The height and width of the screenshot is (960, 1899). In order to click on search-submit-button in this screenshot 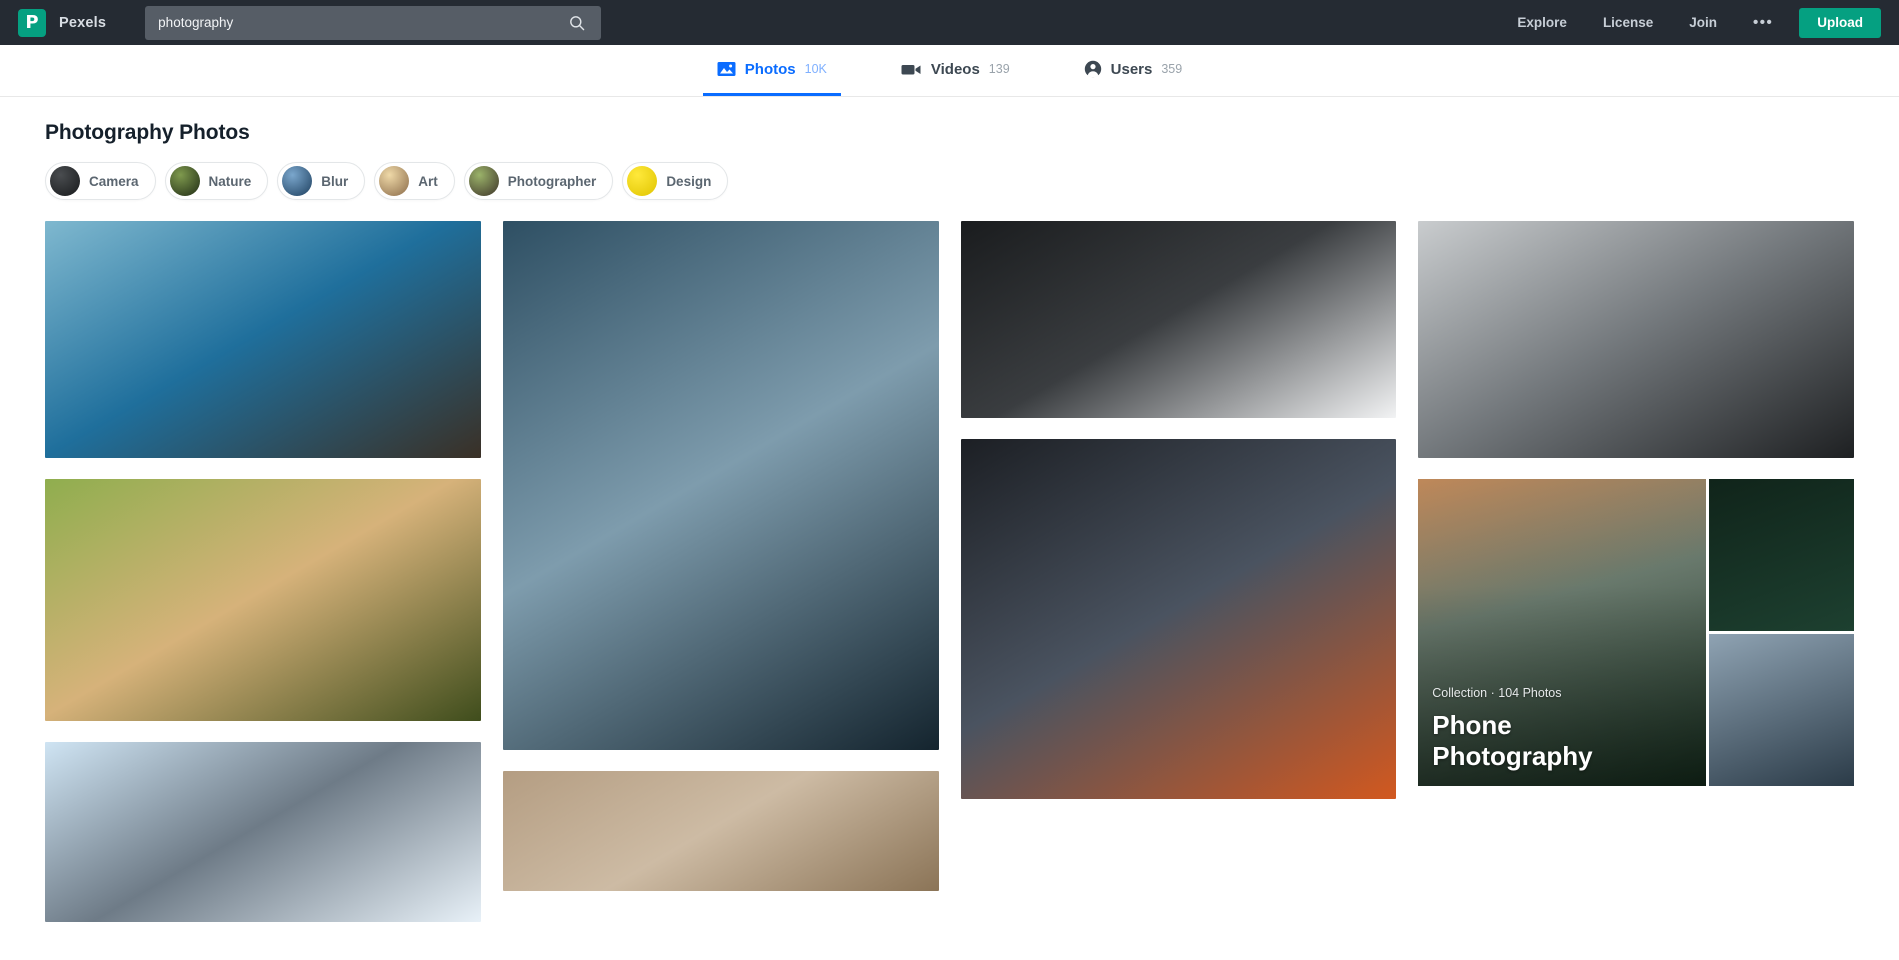, I will do `click(577, 23)`.